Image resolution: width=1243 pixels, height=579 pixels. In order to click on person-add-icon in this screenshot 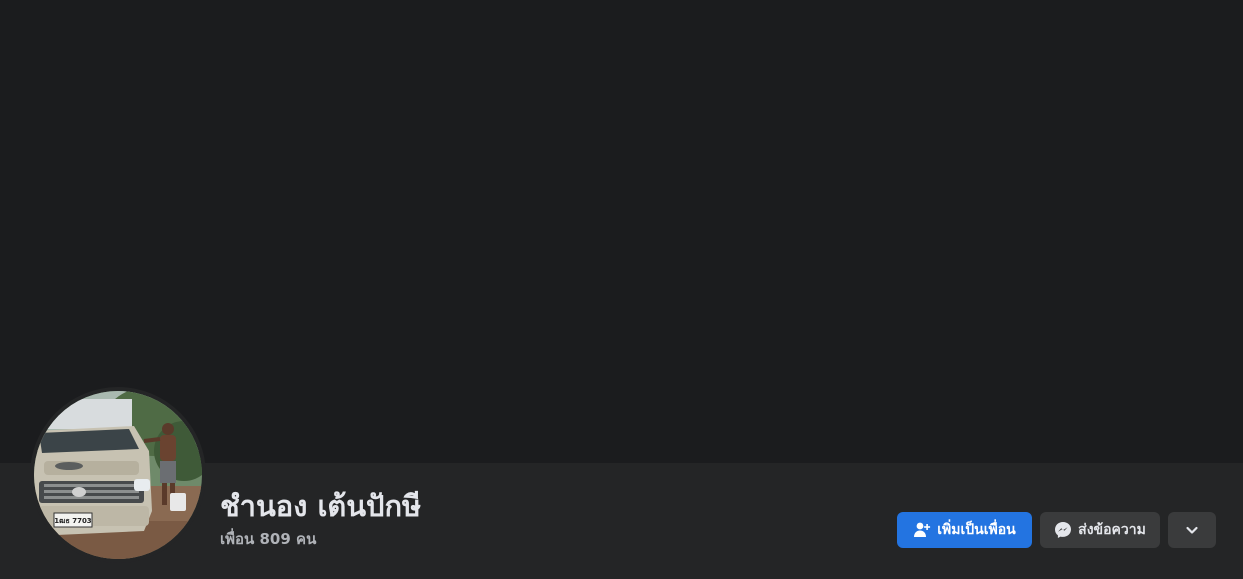, I will do `click(922, 530)`.